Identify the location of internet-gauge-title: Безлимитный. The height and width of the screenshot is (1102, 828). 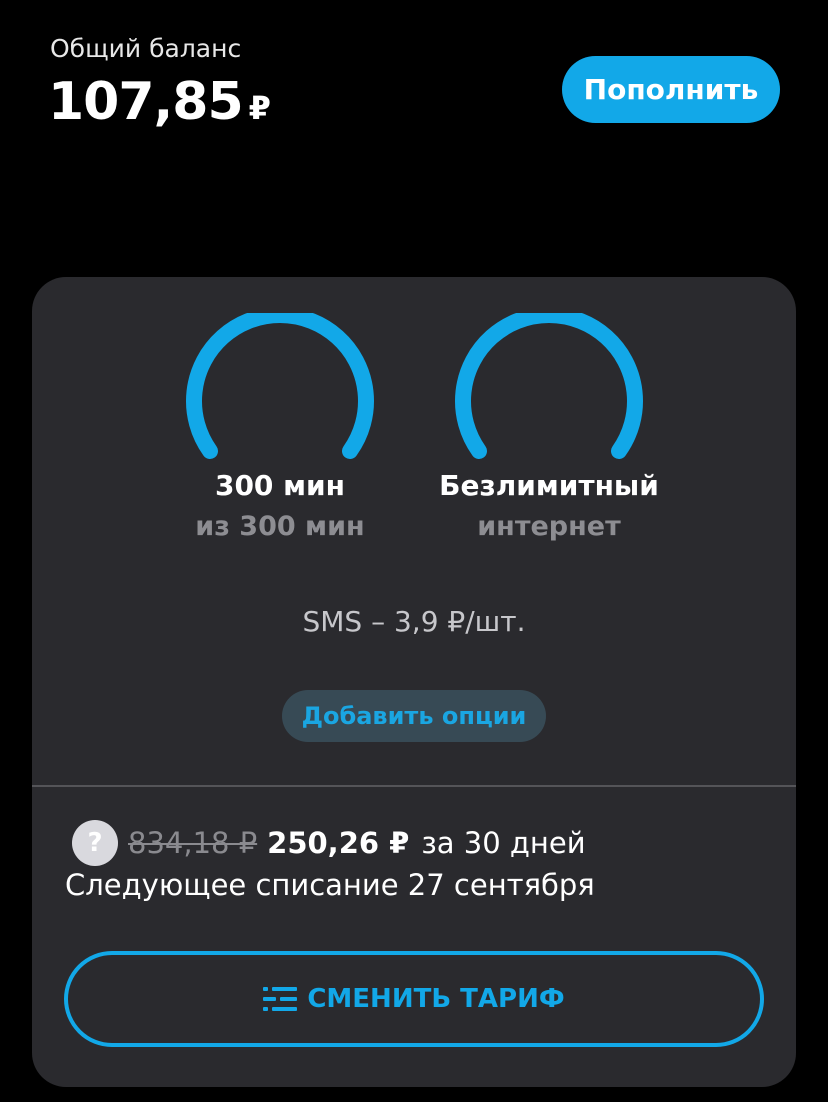
(549, 485).